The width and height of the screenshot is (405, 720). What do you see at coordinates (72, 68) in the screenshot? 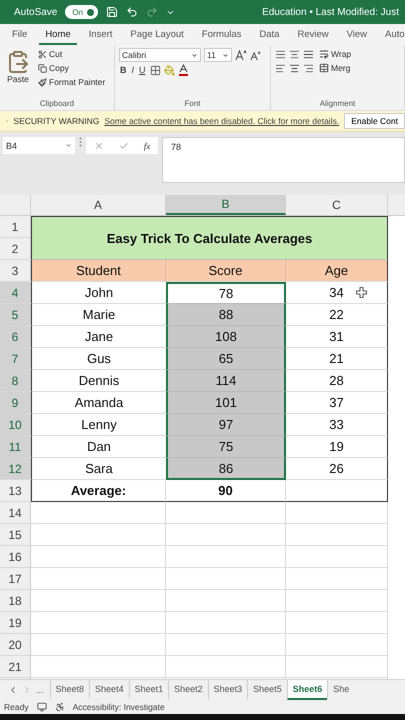
I see `copy-button: Copy` at bounding box center [72, 68].